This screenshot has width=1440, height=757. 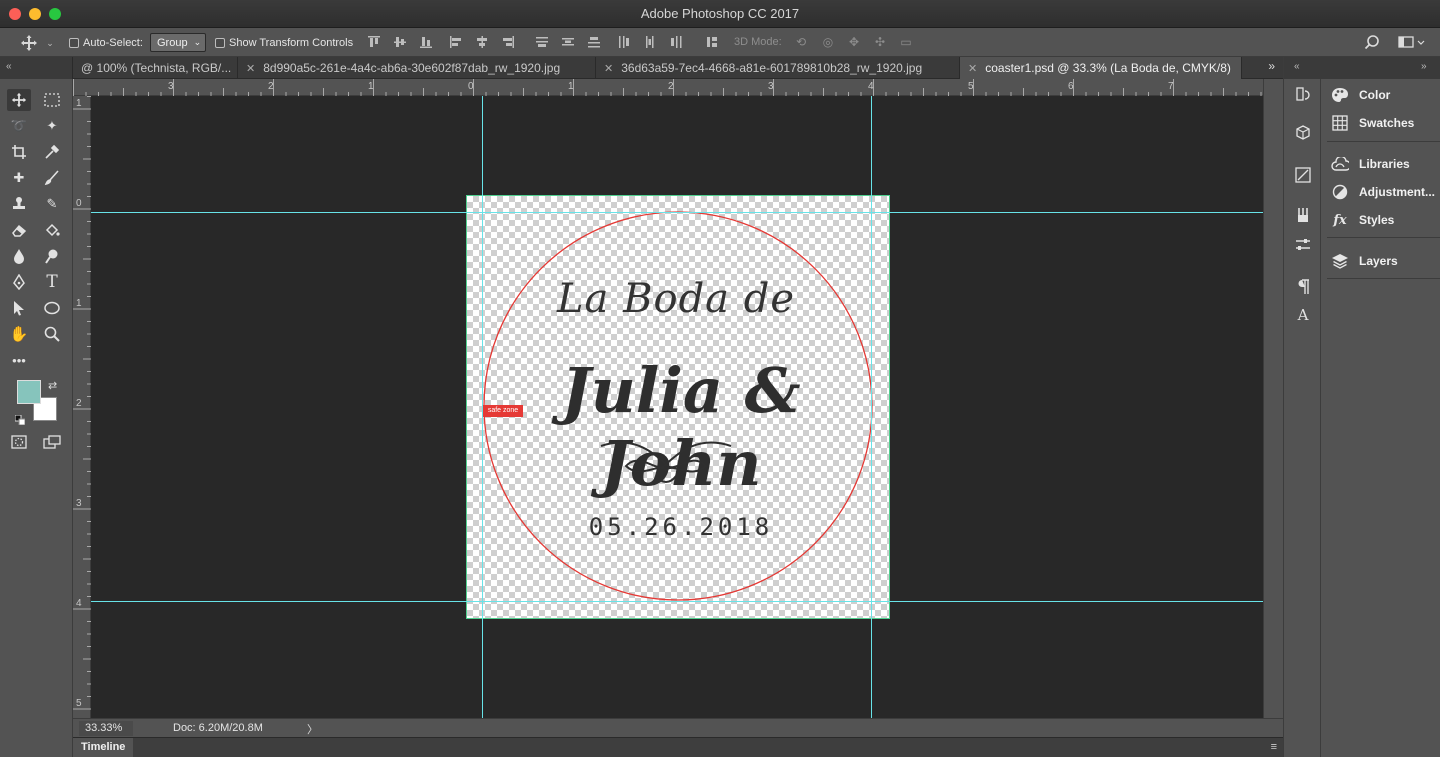 I want to click on panel-styles: fx Styles, so click(x=1385, y=220).